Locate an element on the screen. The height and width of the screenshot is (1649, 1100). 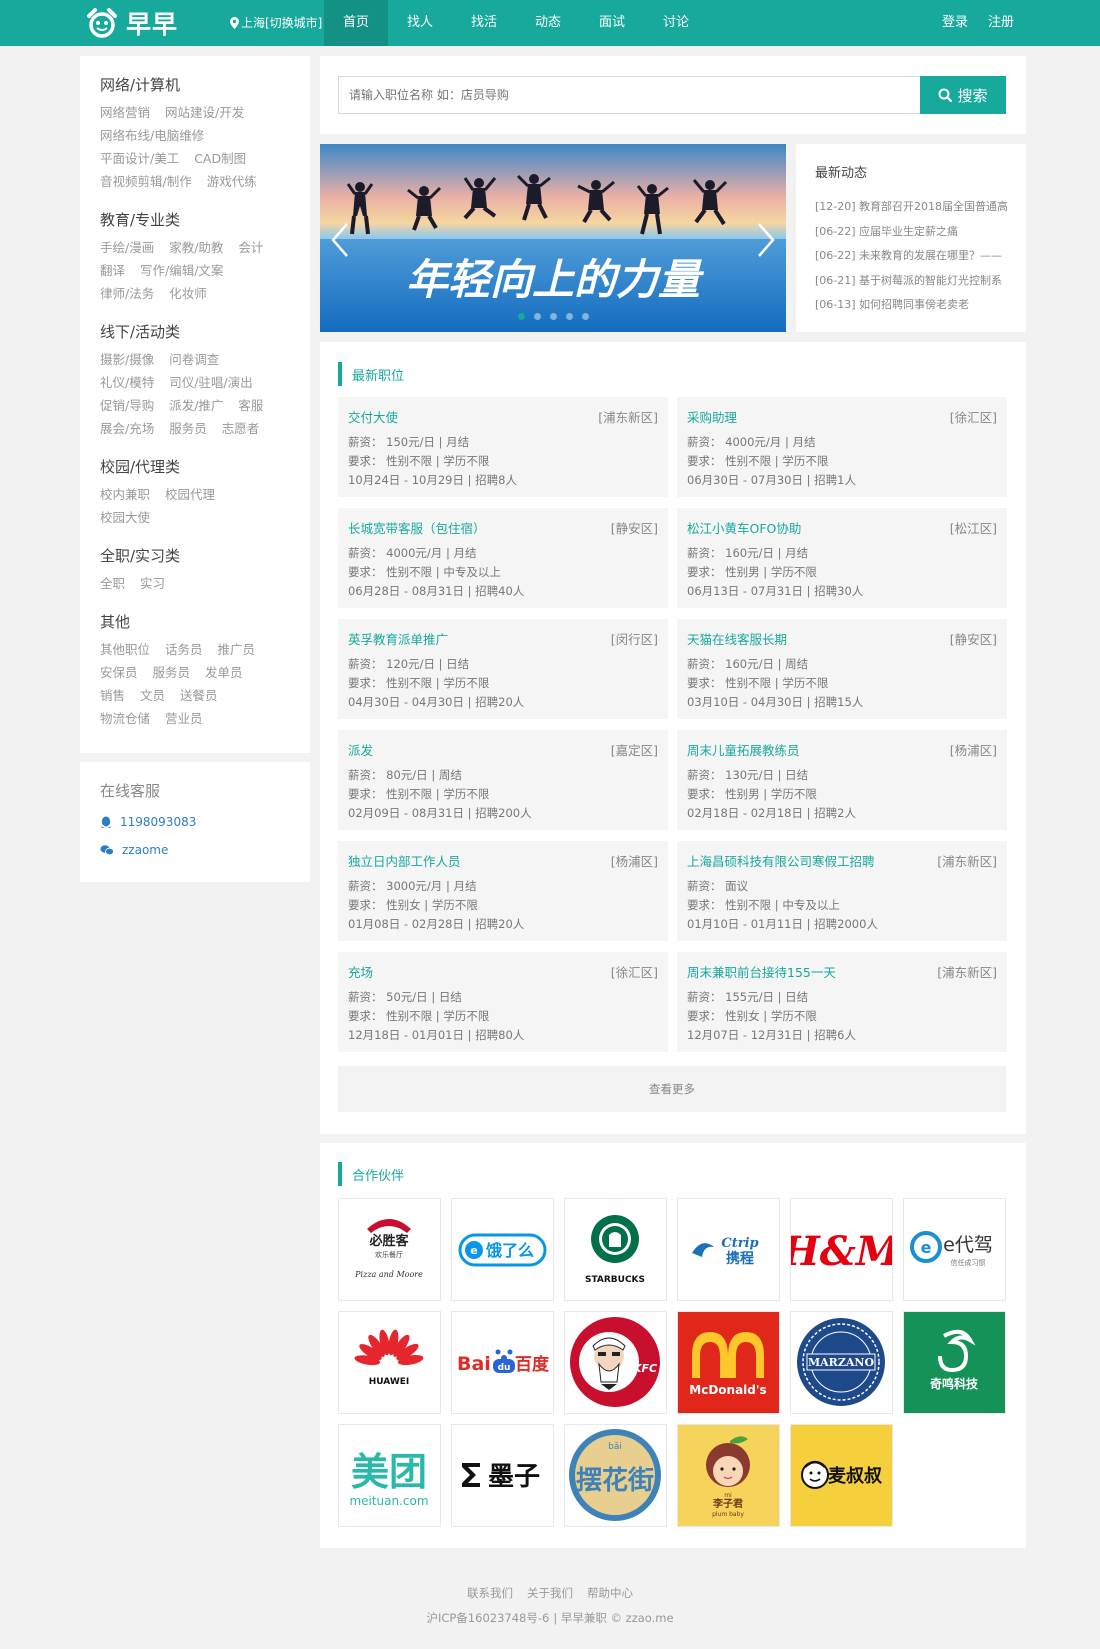
category-link: 摄影/摄像 is located at coordinates (127, 359).